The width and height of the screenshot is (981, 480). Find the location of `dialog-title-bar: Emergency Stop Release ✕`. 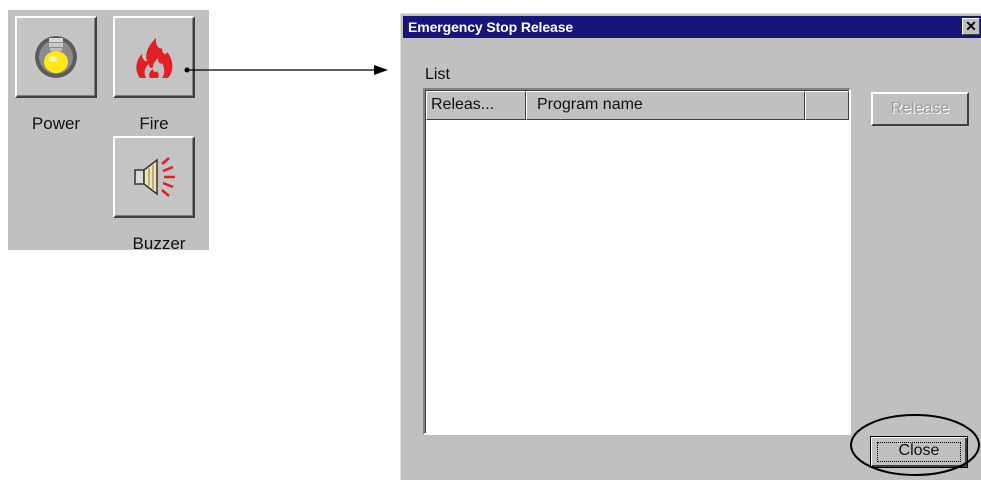

dialog-title-bar: Emergency Stop Release ✕ is located at coordinates (692, 27).